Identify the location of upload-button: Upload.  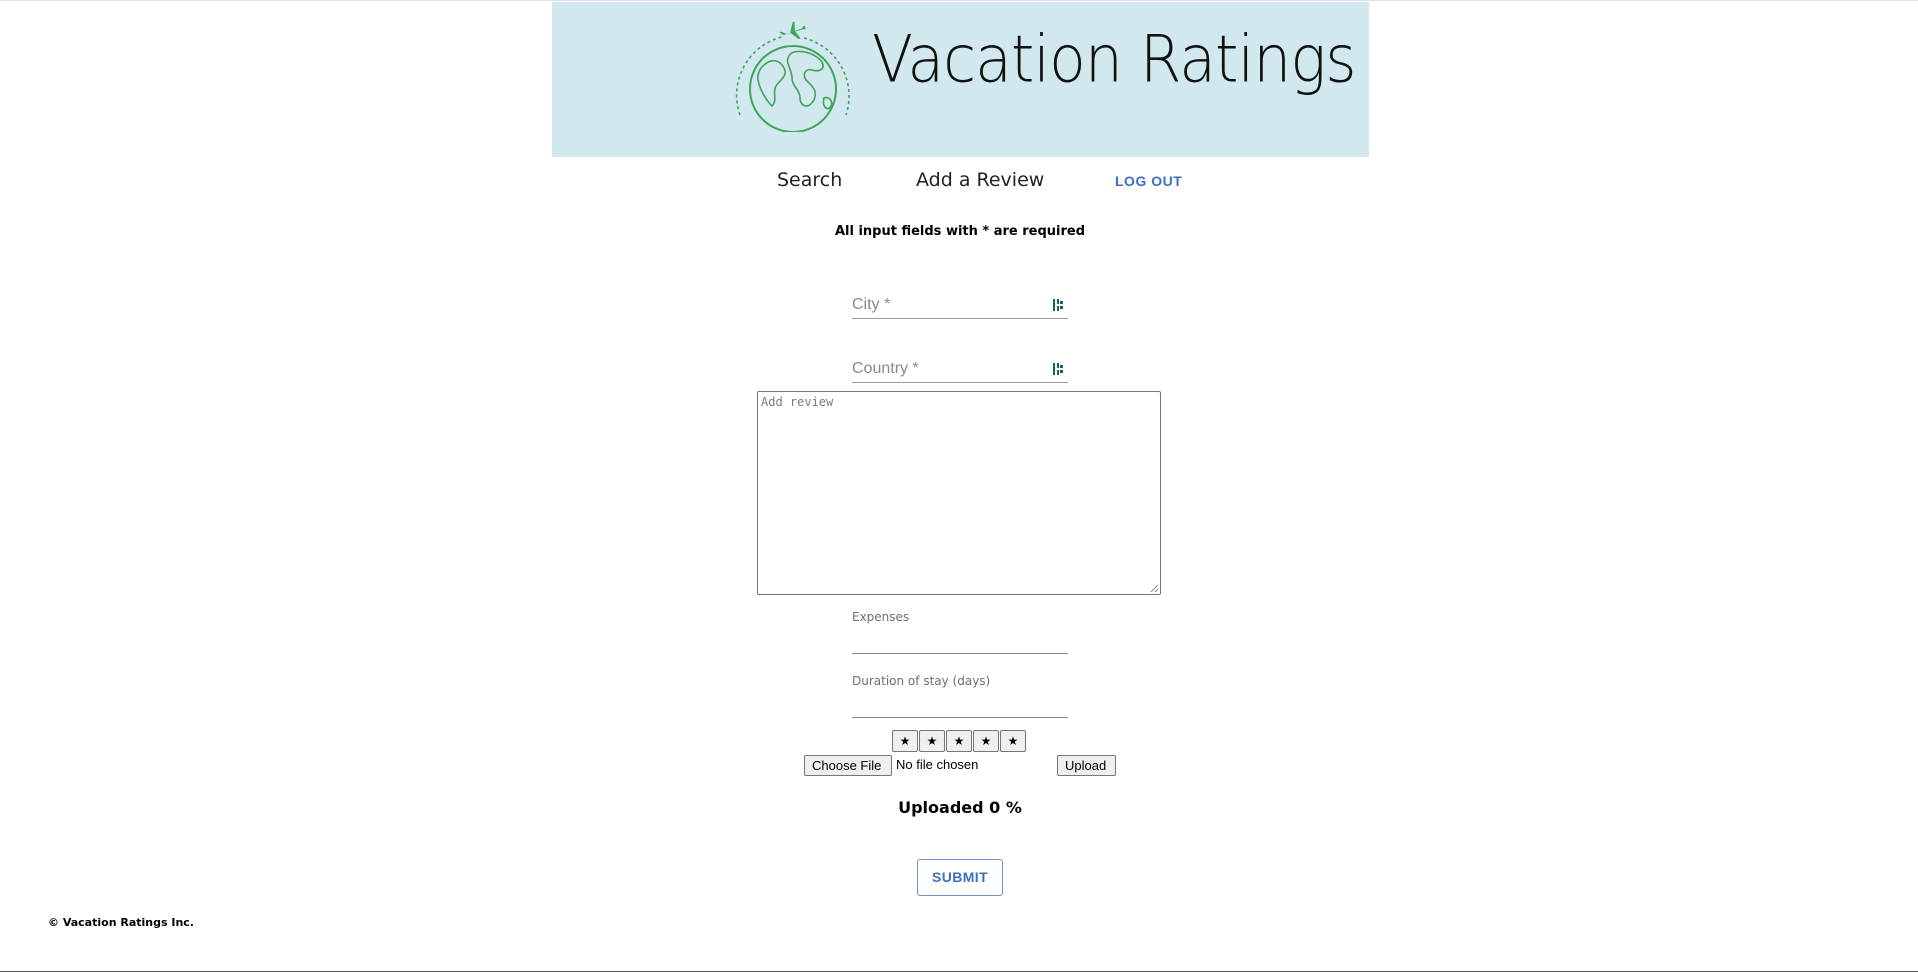
(1086, 765).